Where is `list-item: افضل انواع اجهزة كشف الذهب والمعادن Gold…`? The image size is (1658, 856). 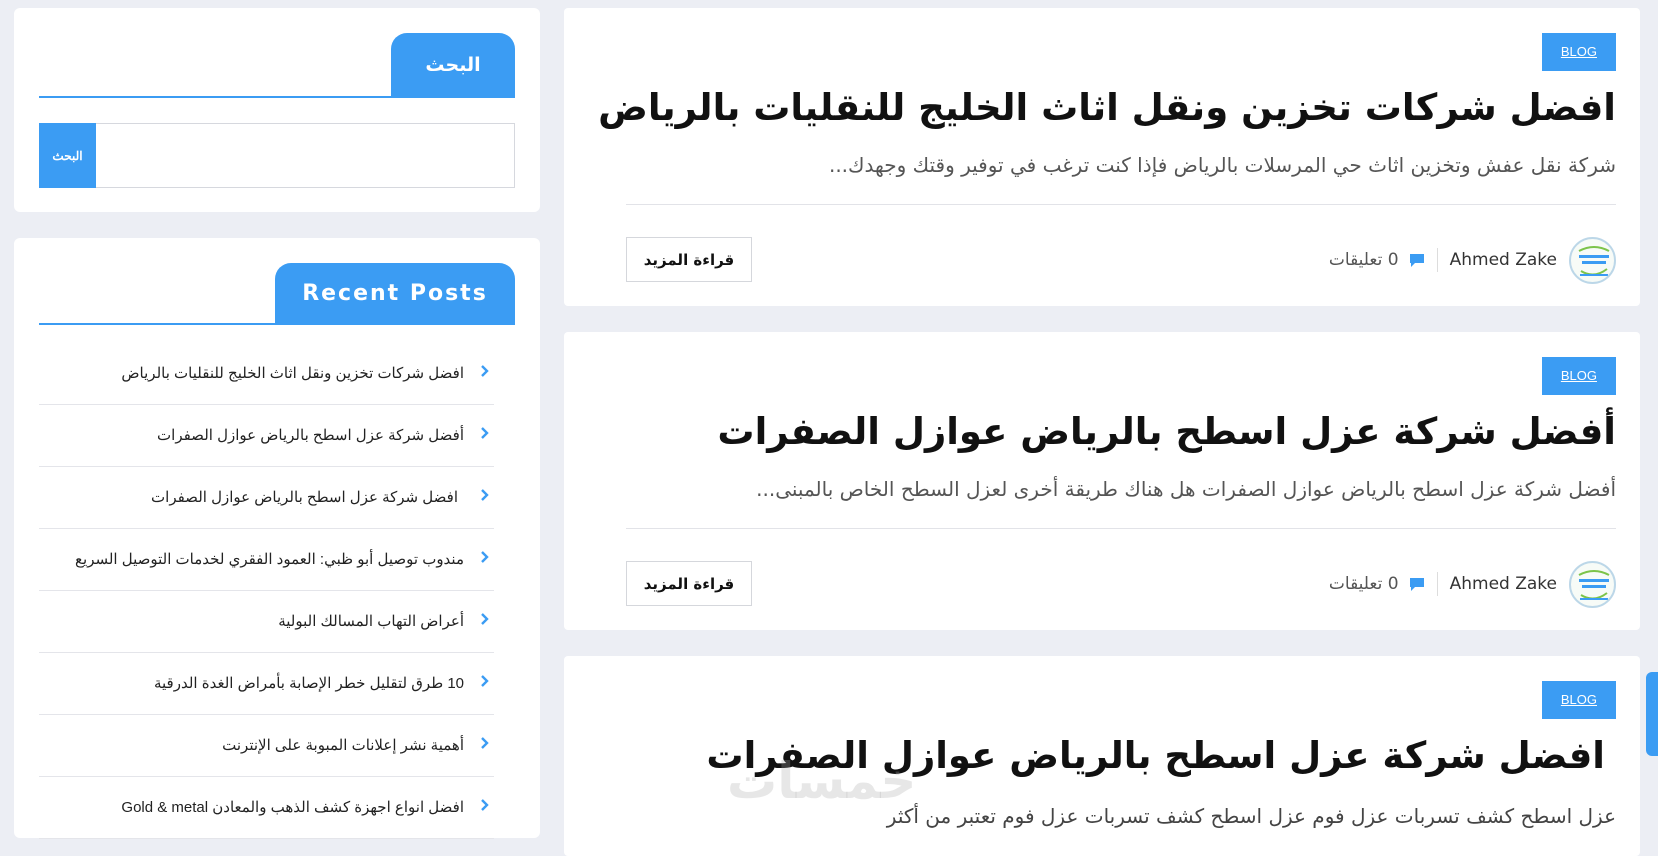 list-item: افضل انواع اجهزة كشف الذهب والمعادن Gold… is located at coordinates (266, 808).